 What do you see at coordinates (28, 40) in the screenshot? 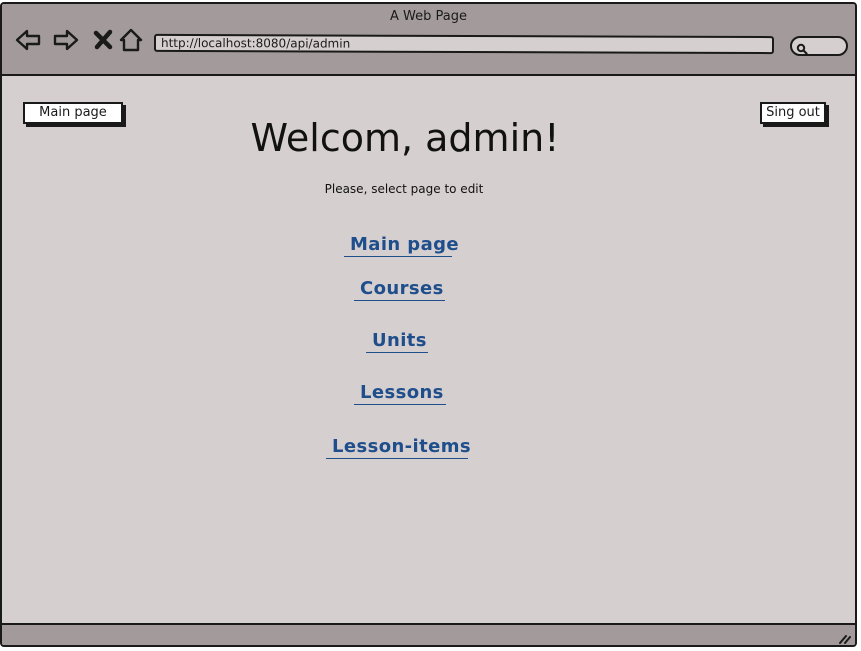
I see `back-arrow-icon` at bounding box center [28, 40].